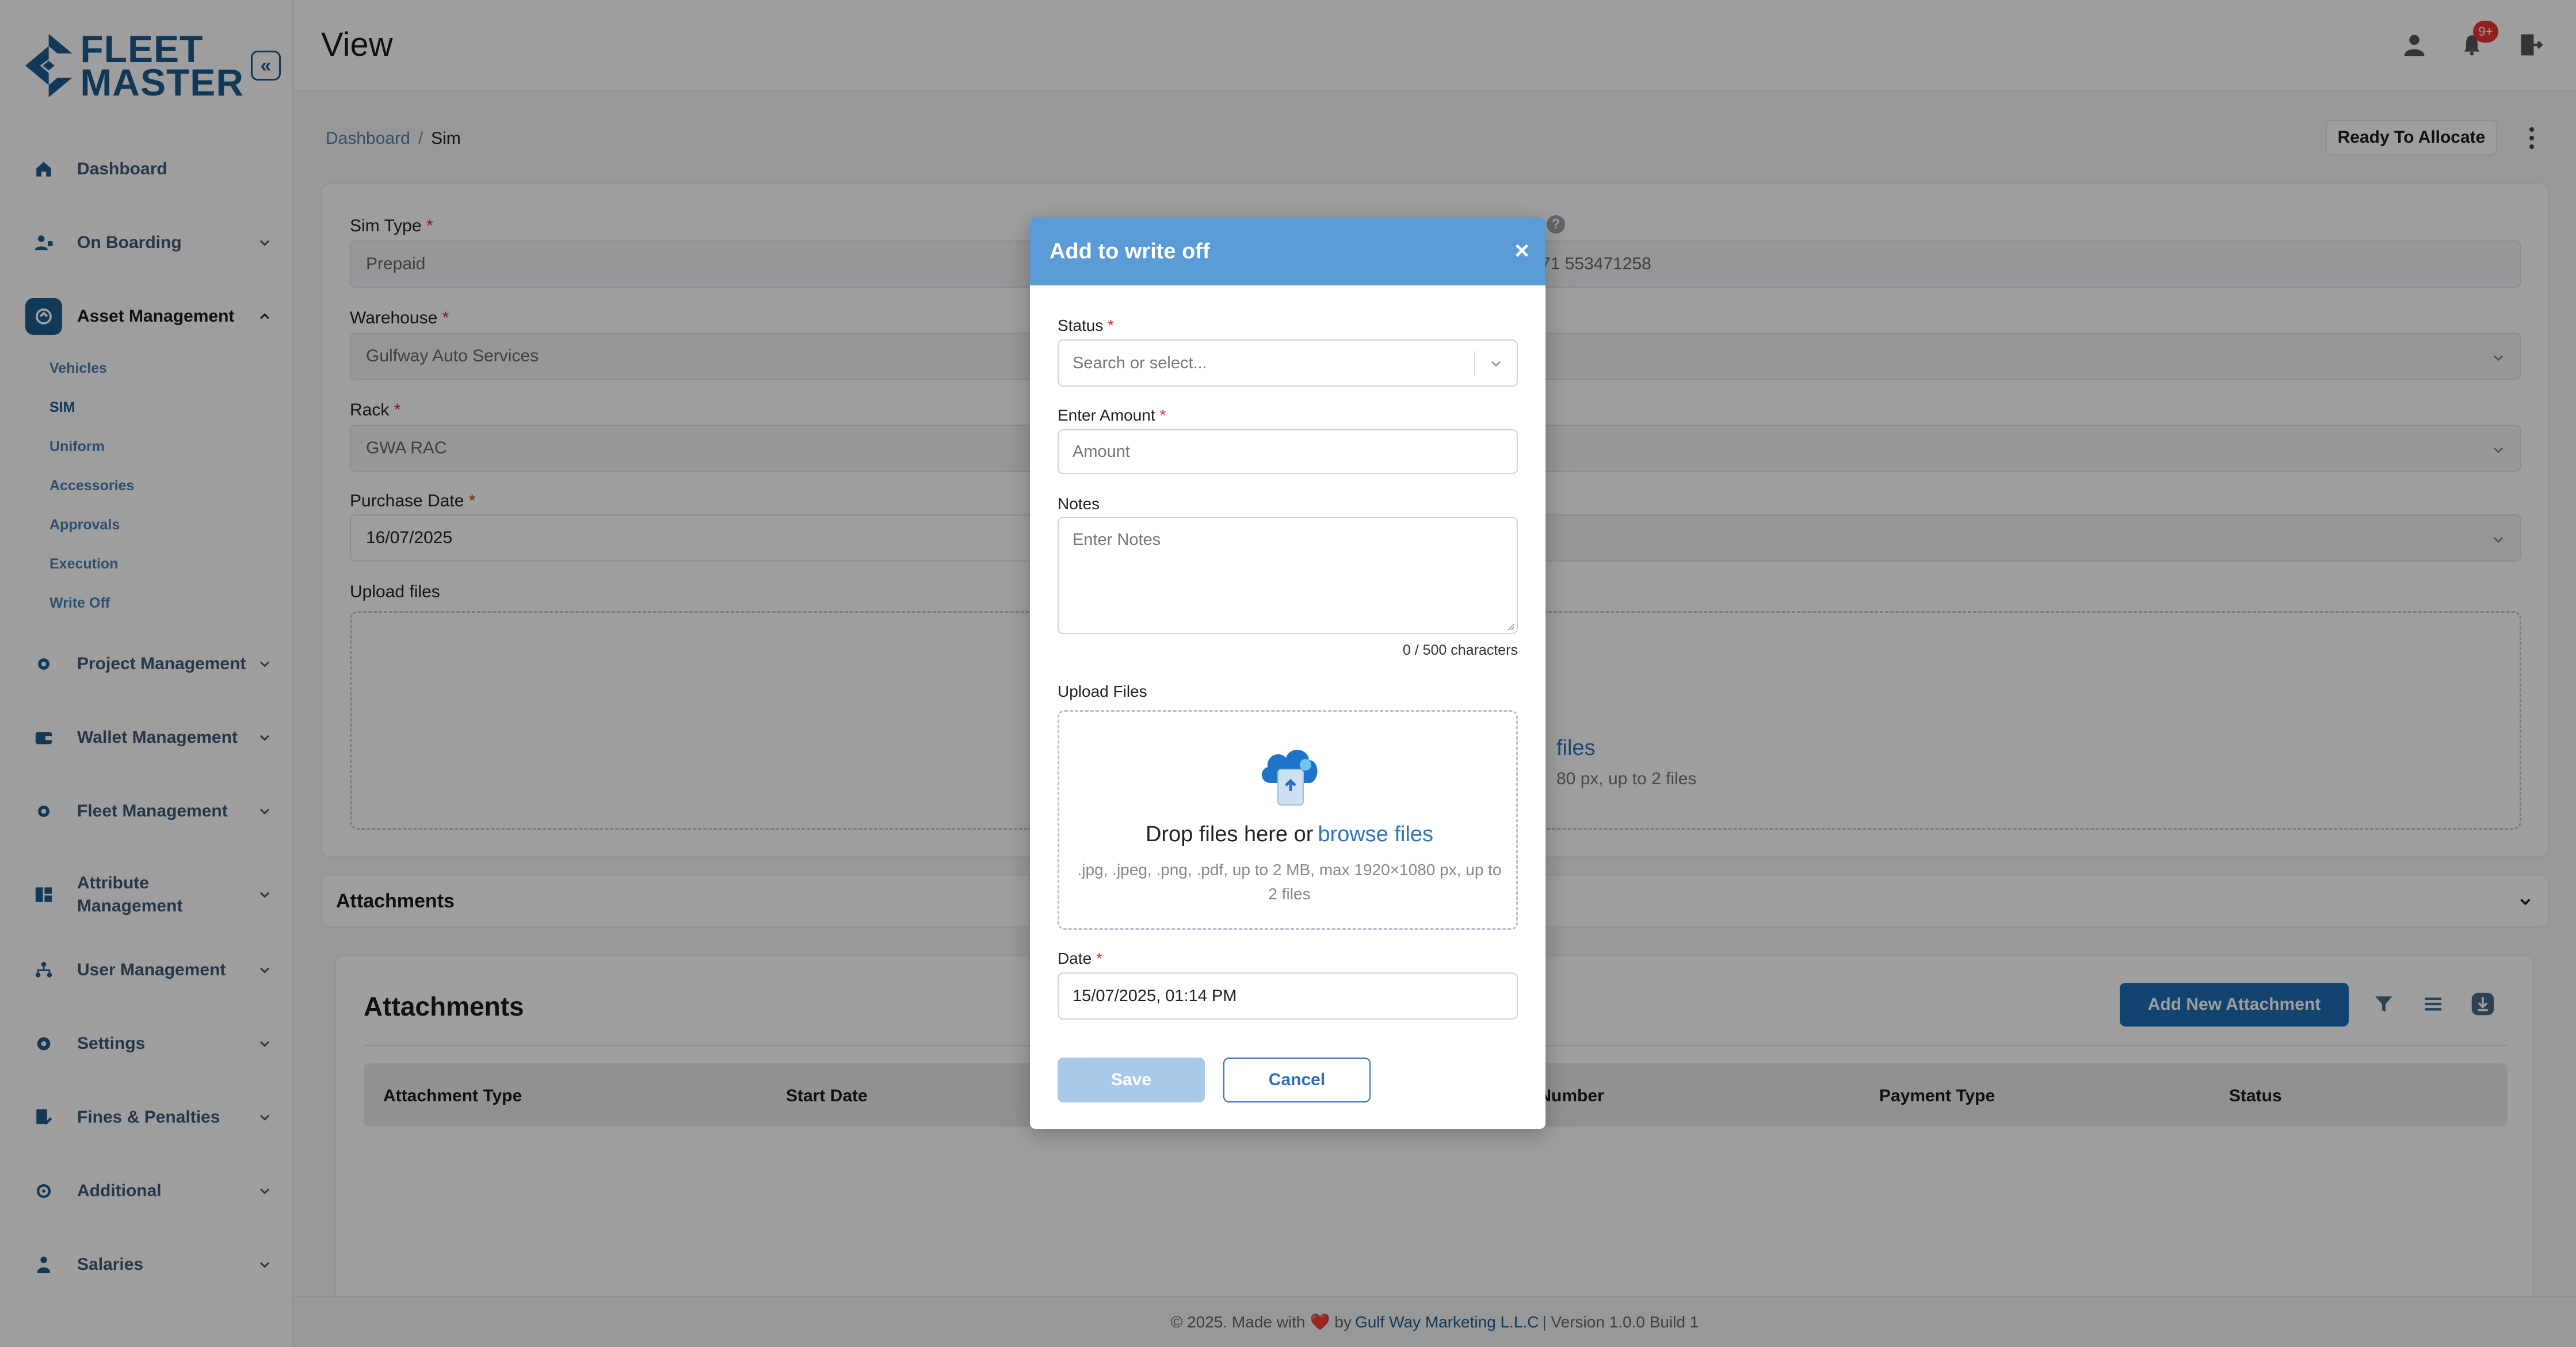 The width and height of the screenshot is (2576, 1347). Describe the element at coordinates (1130, 251) in the screenshot. I see `modal-title: Add to write off` at that location.